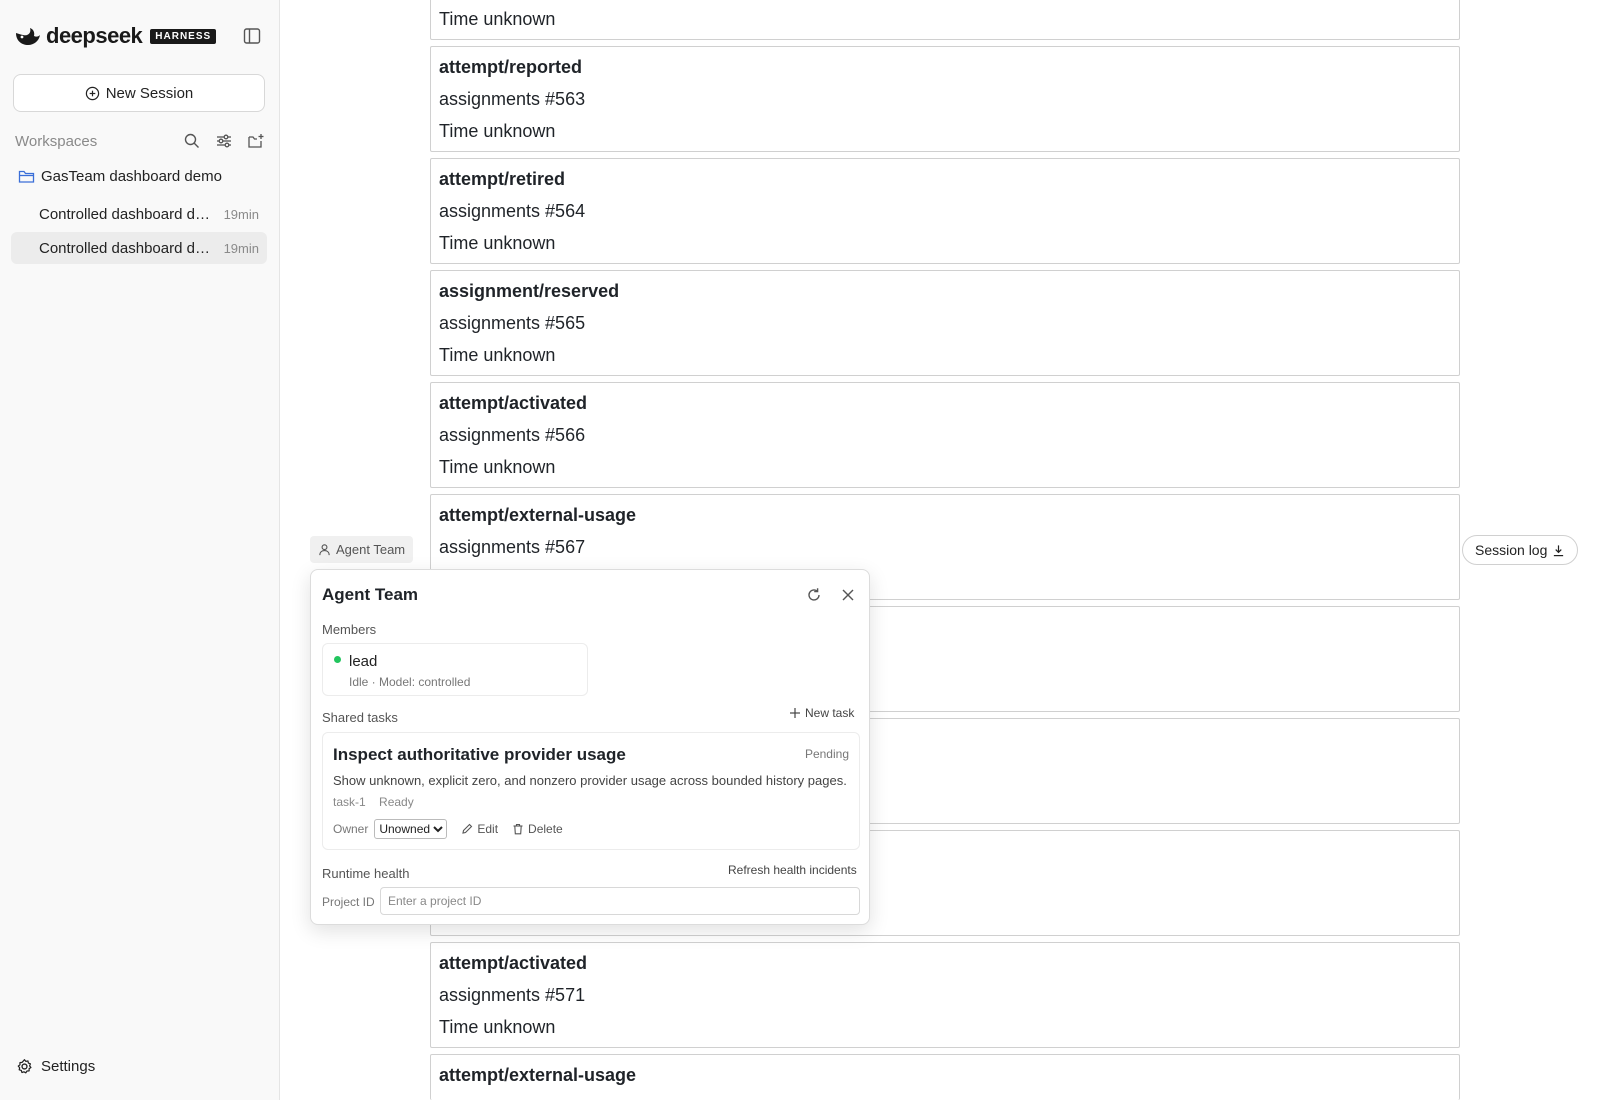  What do you see at coordinates (183, 36) in the screenshot?
I see `brand-badge: HARNESS` at bounding box center [183, 36].